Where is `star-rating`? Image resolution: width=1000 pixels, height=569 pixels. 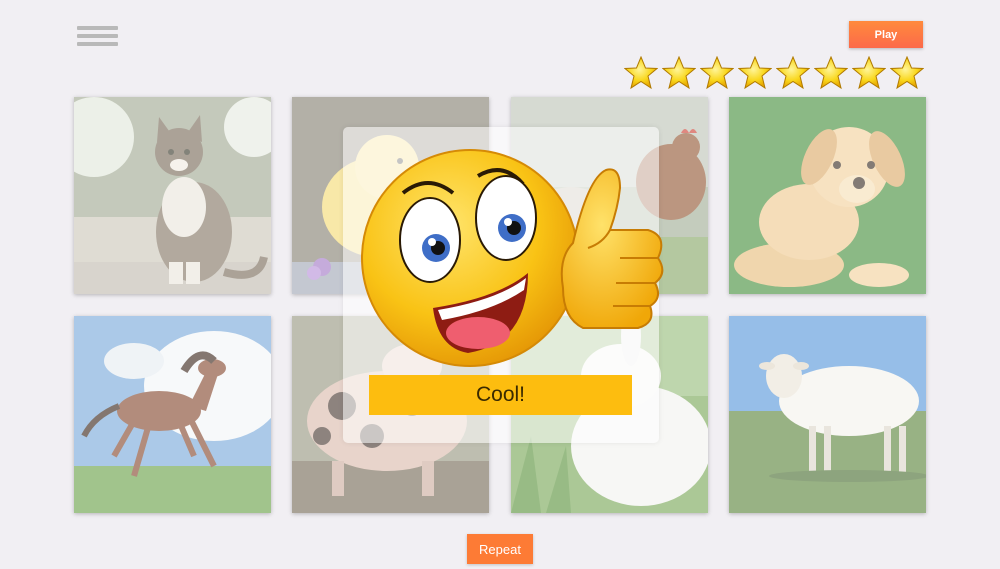
star-rating is located at coordinates (774, 73).